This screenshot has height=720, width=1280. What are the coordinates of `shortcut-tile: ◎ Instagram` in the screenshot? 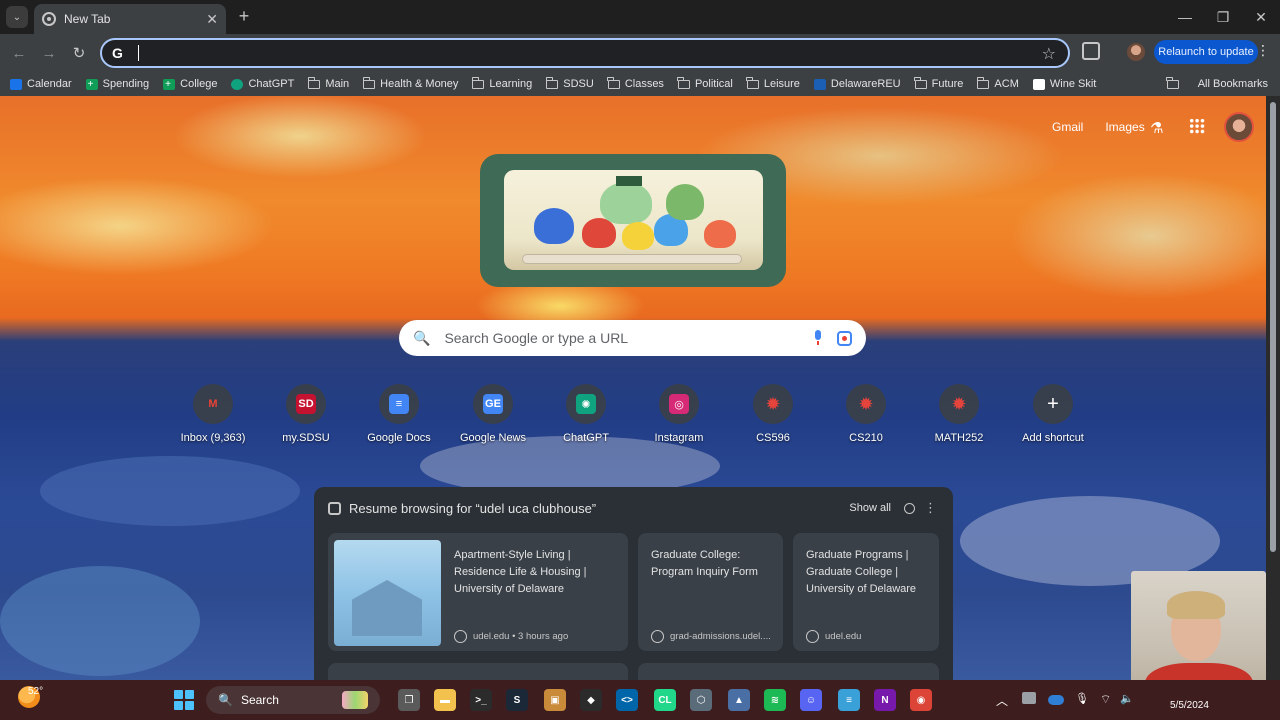 It's located at (679, 414).